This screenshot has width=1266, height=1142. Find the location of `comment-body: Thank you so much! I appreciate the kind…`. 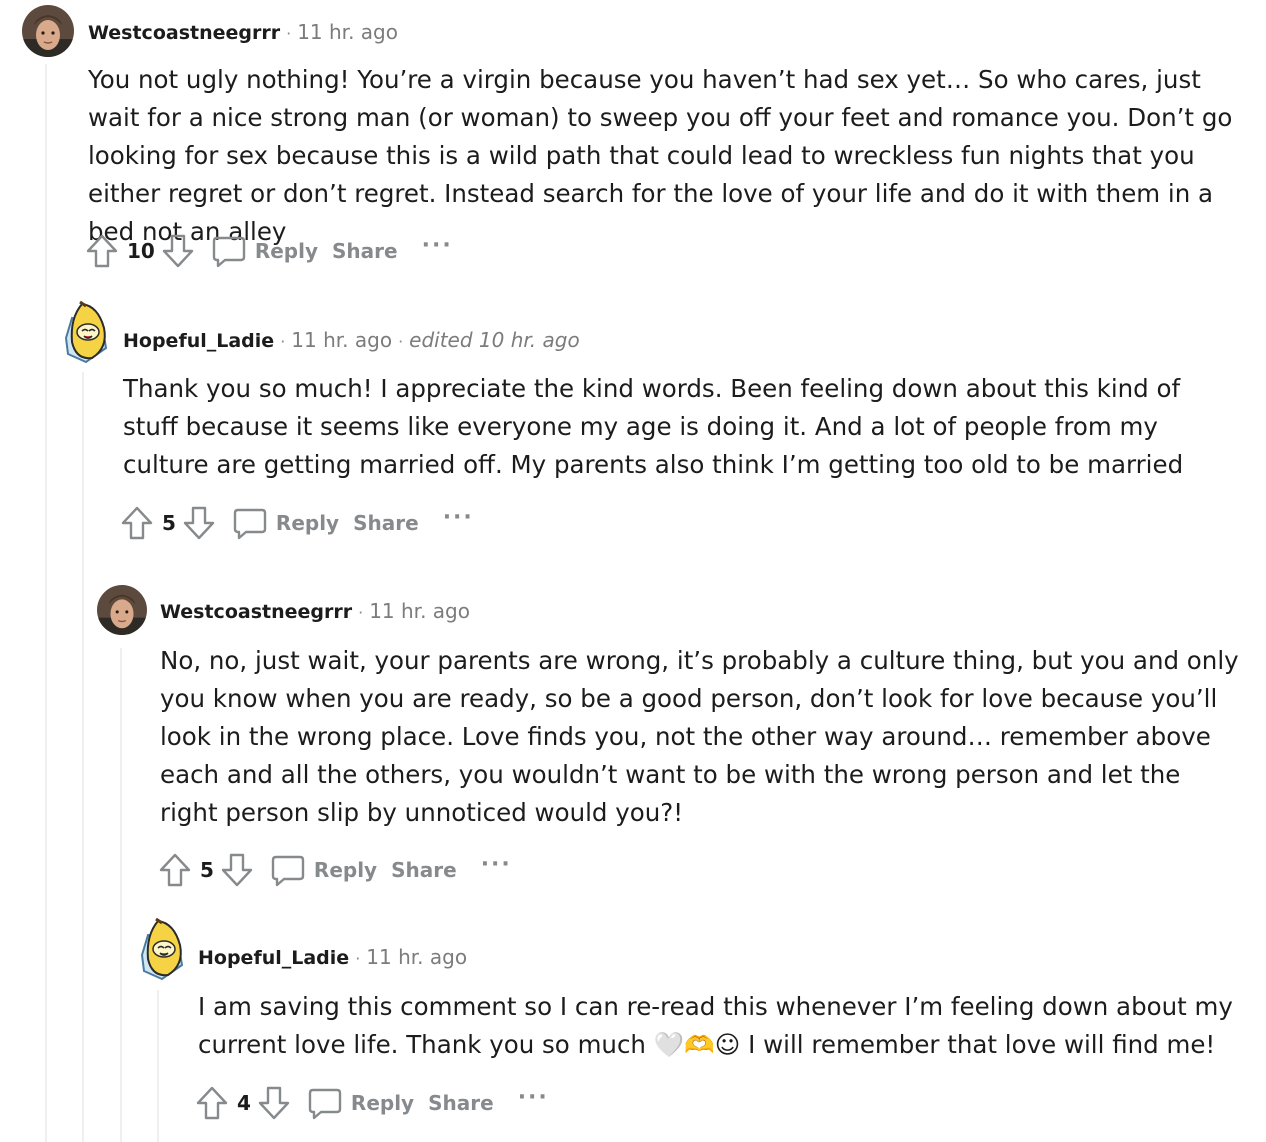

comment-body: Thank you so much! I appreciate the kind… is located at coordinates (653, 426).